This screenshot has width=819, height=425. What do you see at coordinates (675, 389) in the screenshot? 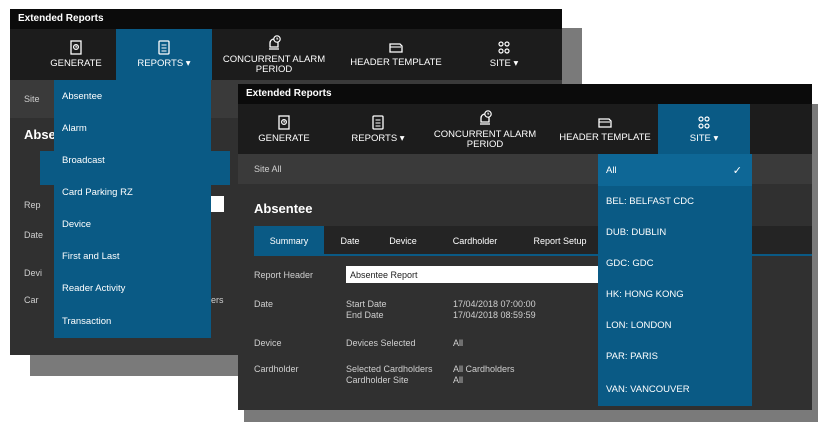
I see `site-menu-item-van: VAN: VANCOUVER` at bounding box center [675, 389].